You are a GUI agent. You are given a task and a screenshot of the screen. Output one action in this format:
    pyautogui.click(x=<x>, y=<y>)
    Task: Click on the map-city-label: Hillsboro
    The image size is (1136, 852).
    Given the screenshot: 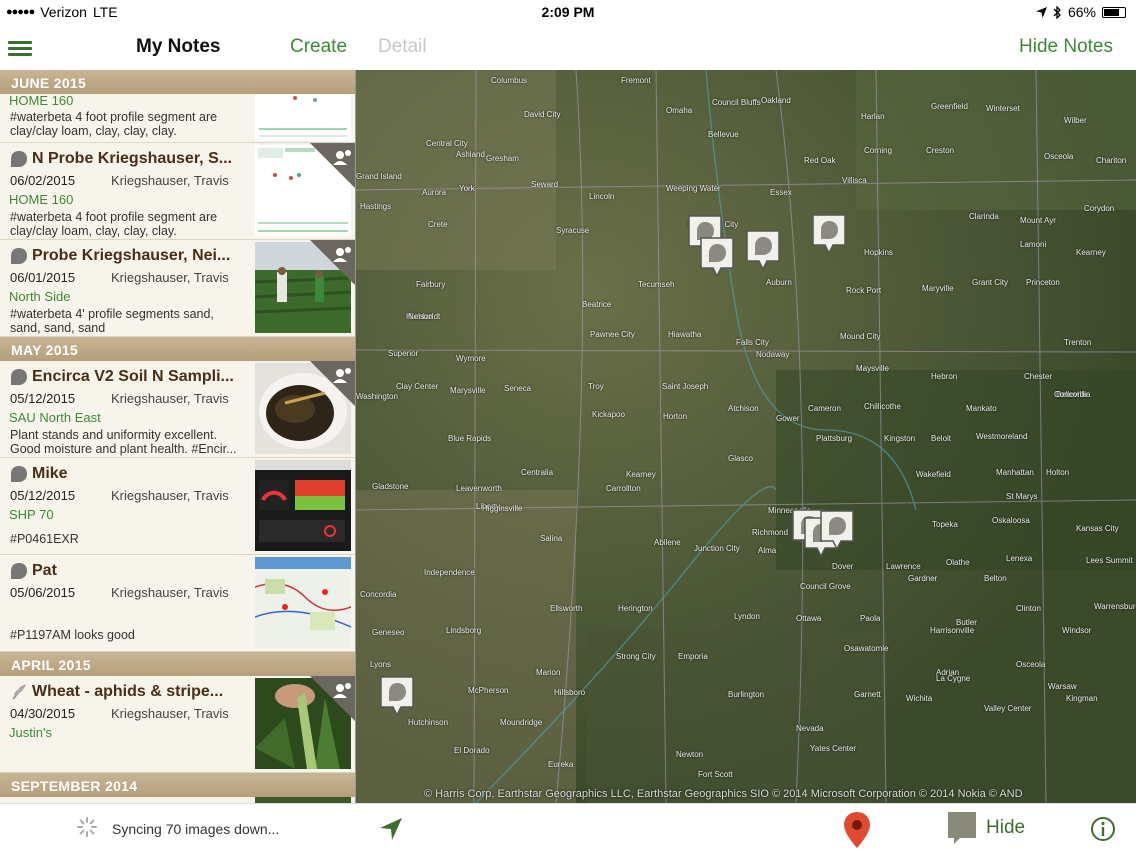 What is the action you would take?
    pyautogui.click(x=570, y=692)
    